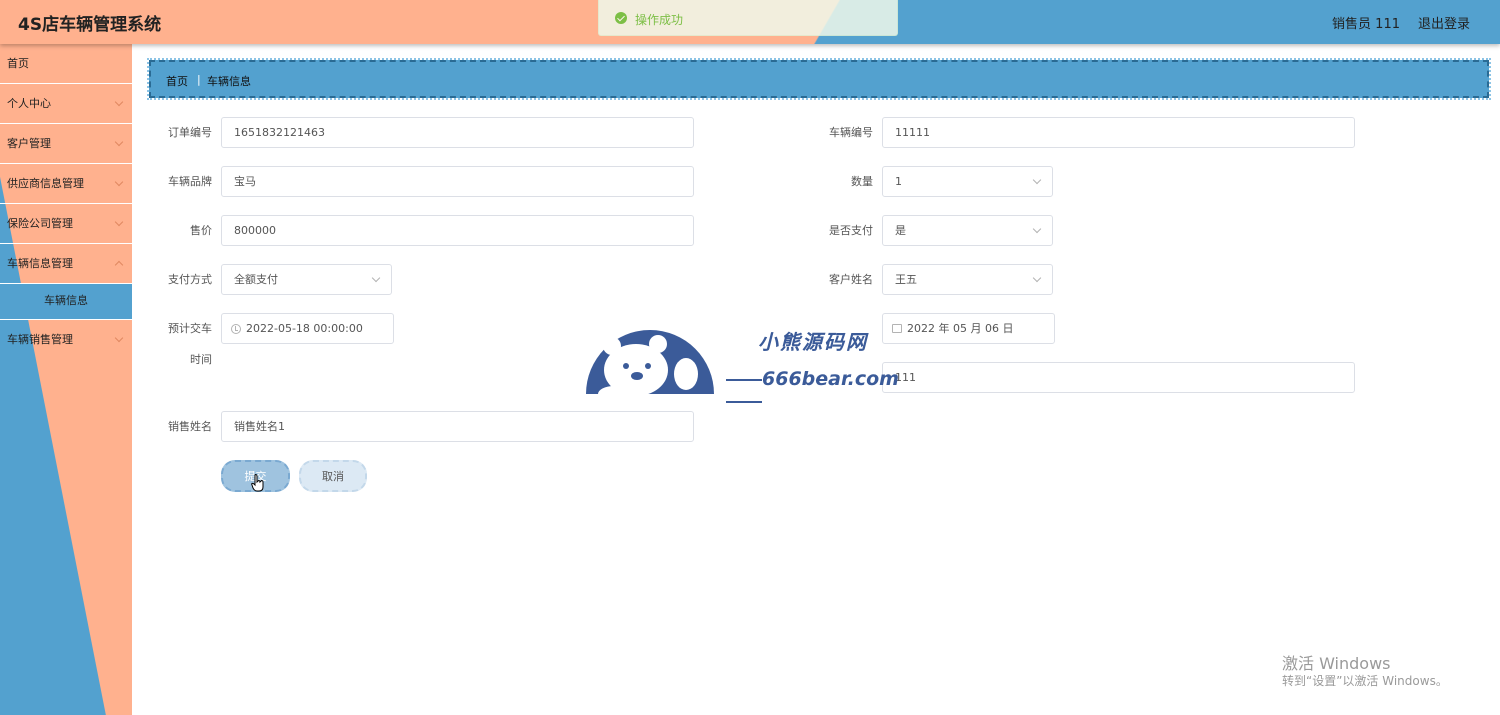 The height and width of the screenshot is (715, 1500). What do you see at coordinates (1118, 377) in the screenshot?
I see `salesperson-no-input: 111` at bounding box center [1118, 377].